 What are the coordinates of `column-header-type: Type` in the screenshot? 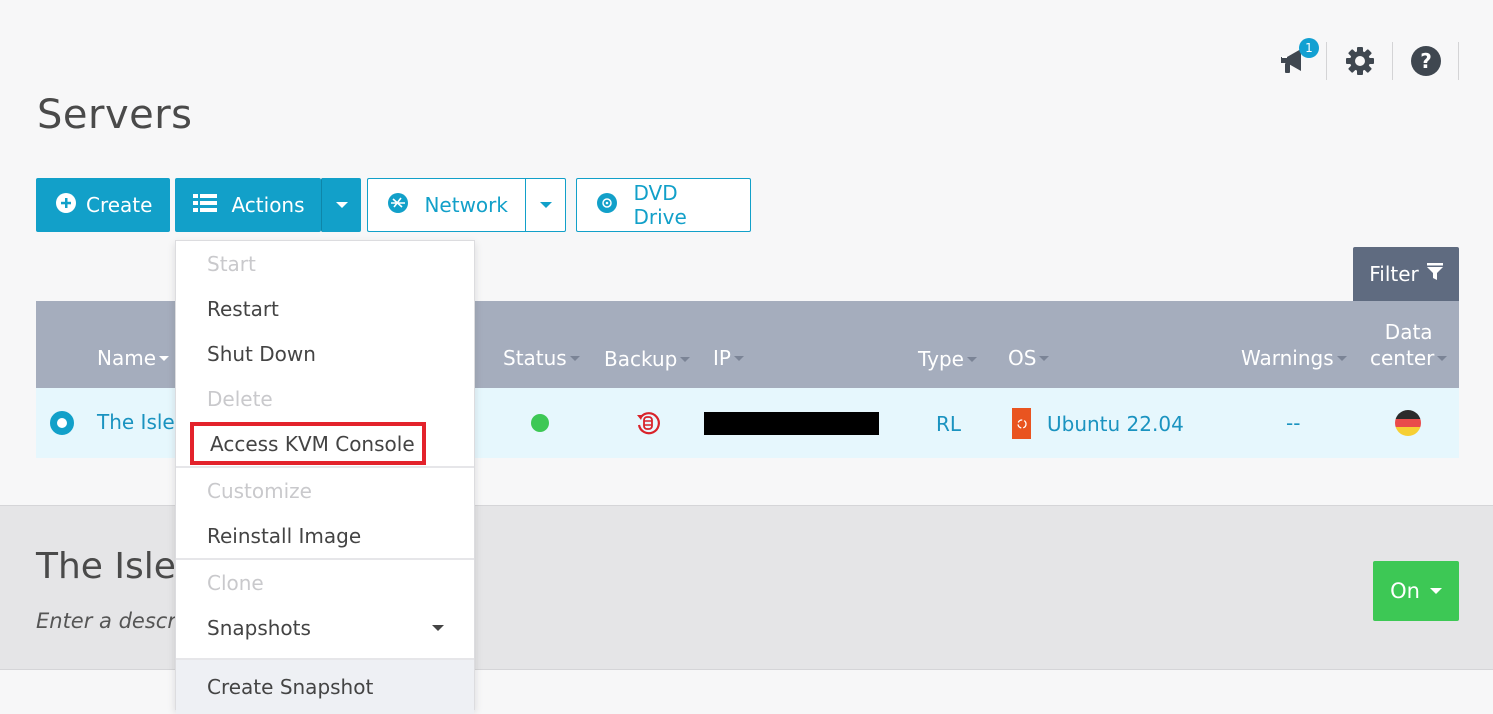 It's located at (947, 359).